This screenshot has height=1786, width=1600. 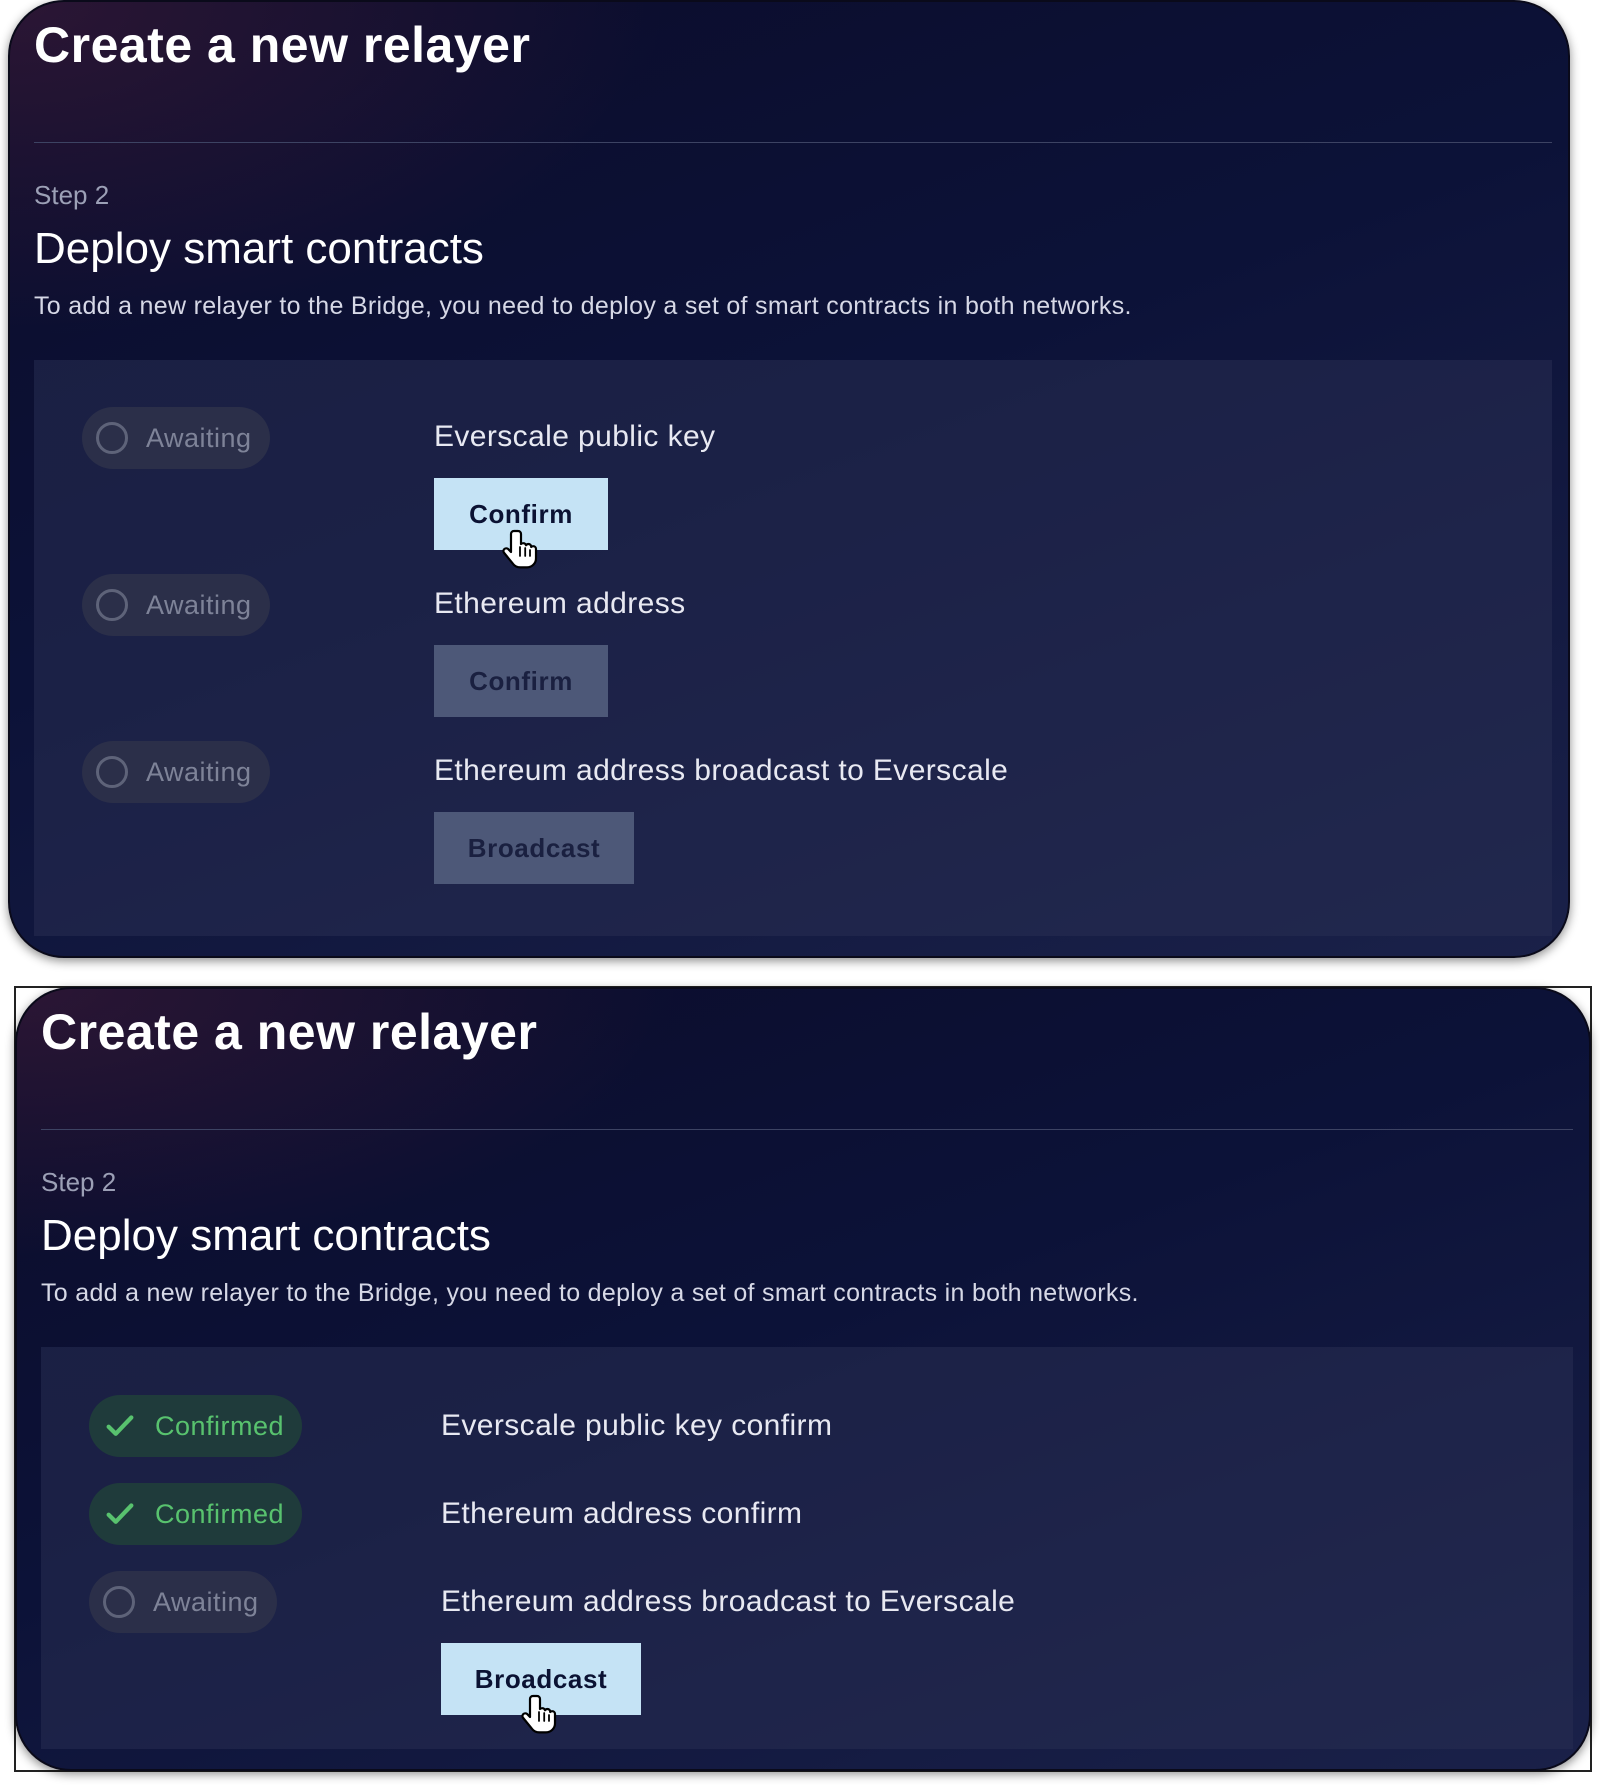 What do you see at coordinates (637, 1425) in the screenshot?
I see `step-label-everscale-key: Everscale public key confirm` at bounding box center [637, 1425].